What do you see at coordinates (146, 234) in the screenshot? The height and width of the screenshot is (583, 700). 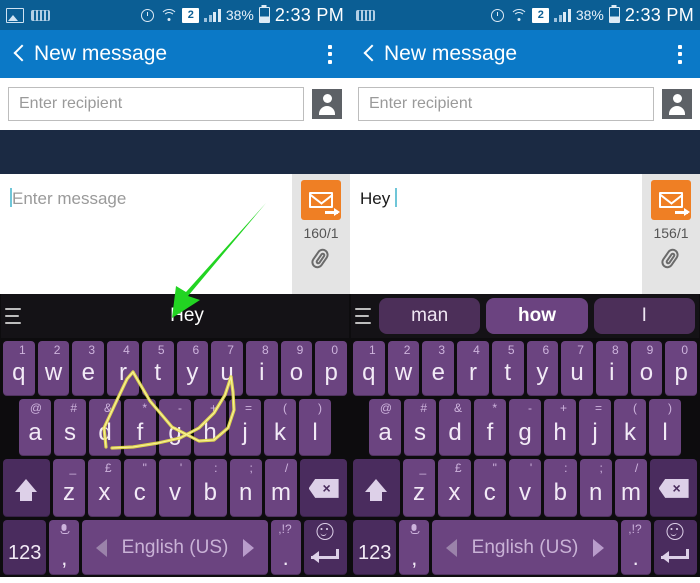 I see `message-input-left: Enter message` at bounding box center [146, 234].